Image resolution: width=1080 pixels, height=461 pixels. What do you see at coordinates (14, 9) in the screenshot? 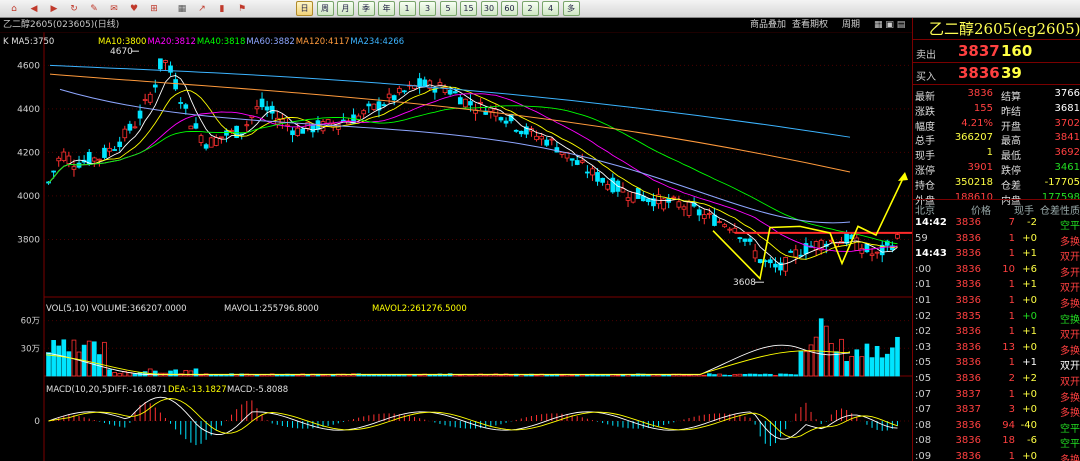
I see `home-icon: ⌂` at bounding box center [14, 9].